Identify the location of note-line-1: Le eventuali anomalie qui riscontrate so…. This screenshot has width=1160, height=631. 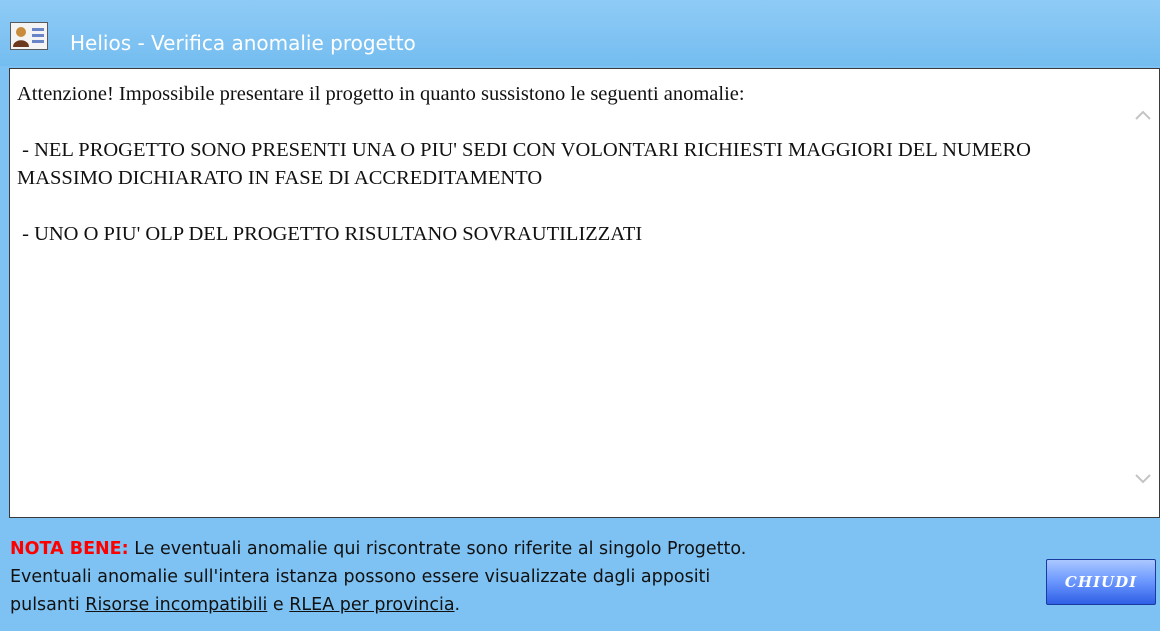
(437, 549).